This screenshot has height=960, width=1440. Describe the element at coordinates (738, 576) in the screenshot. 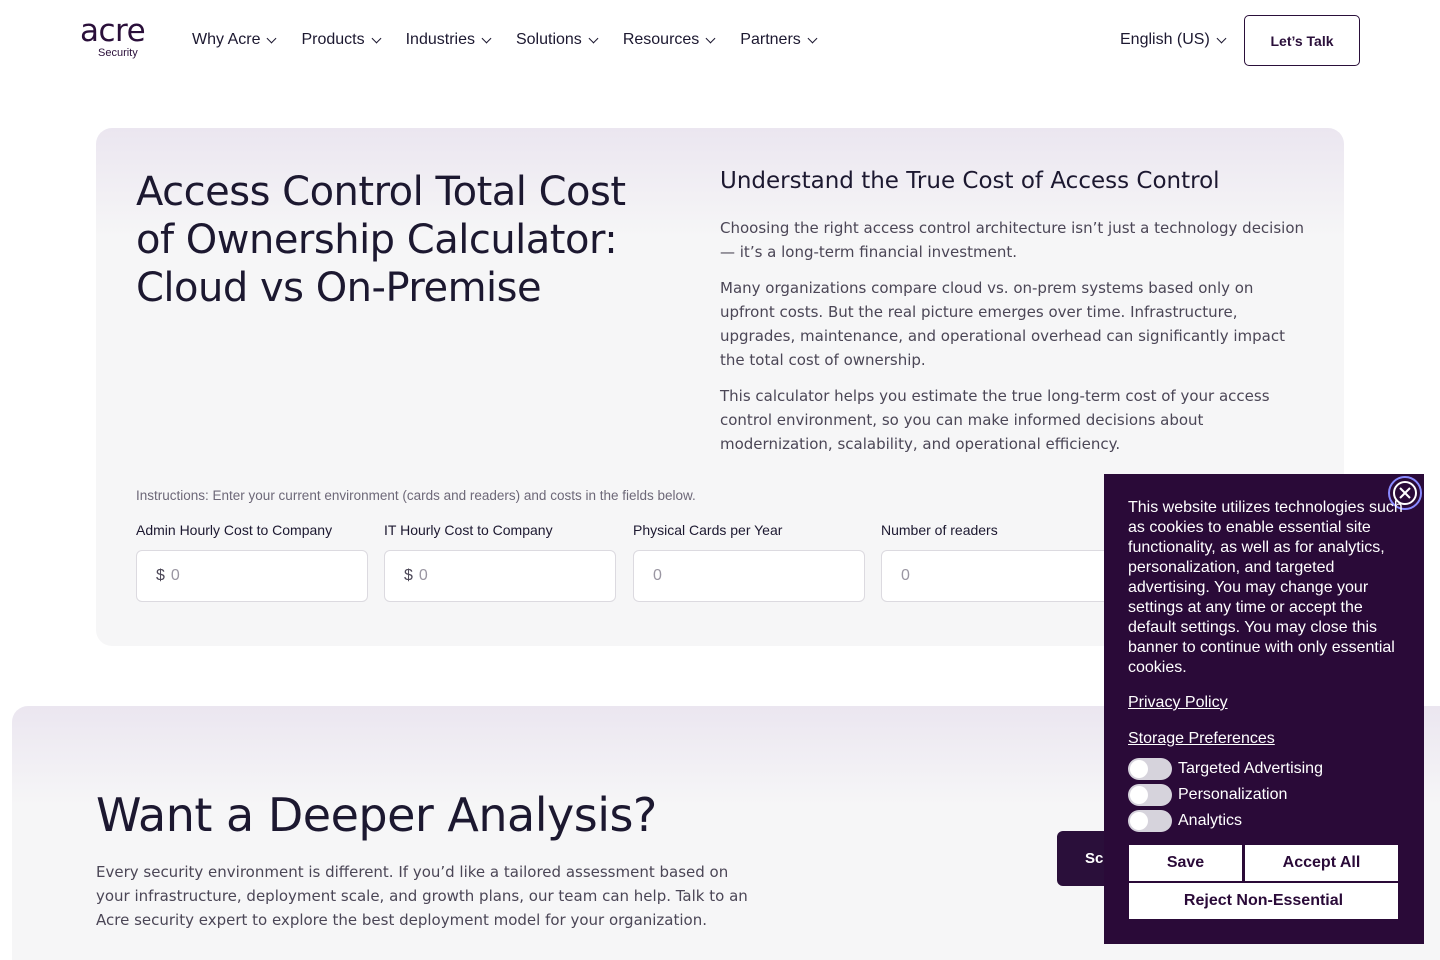

I see `cards-per-year-input` at that location.